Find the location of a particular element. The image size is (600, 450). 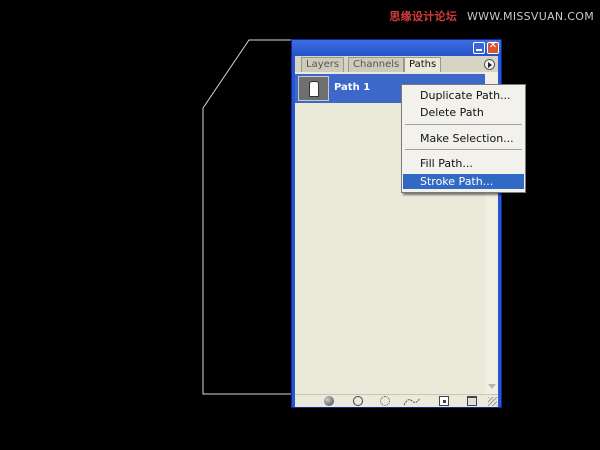

palette-titlebar: ✕ is located at coordinates (396, 48).